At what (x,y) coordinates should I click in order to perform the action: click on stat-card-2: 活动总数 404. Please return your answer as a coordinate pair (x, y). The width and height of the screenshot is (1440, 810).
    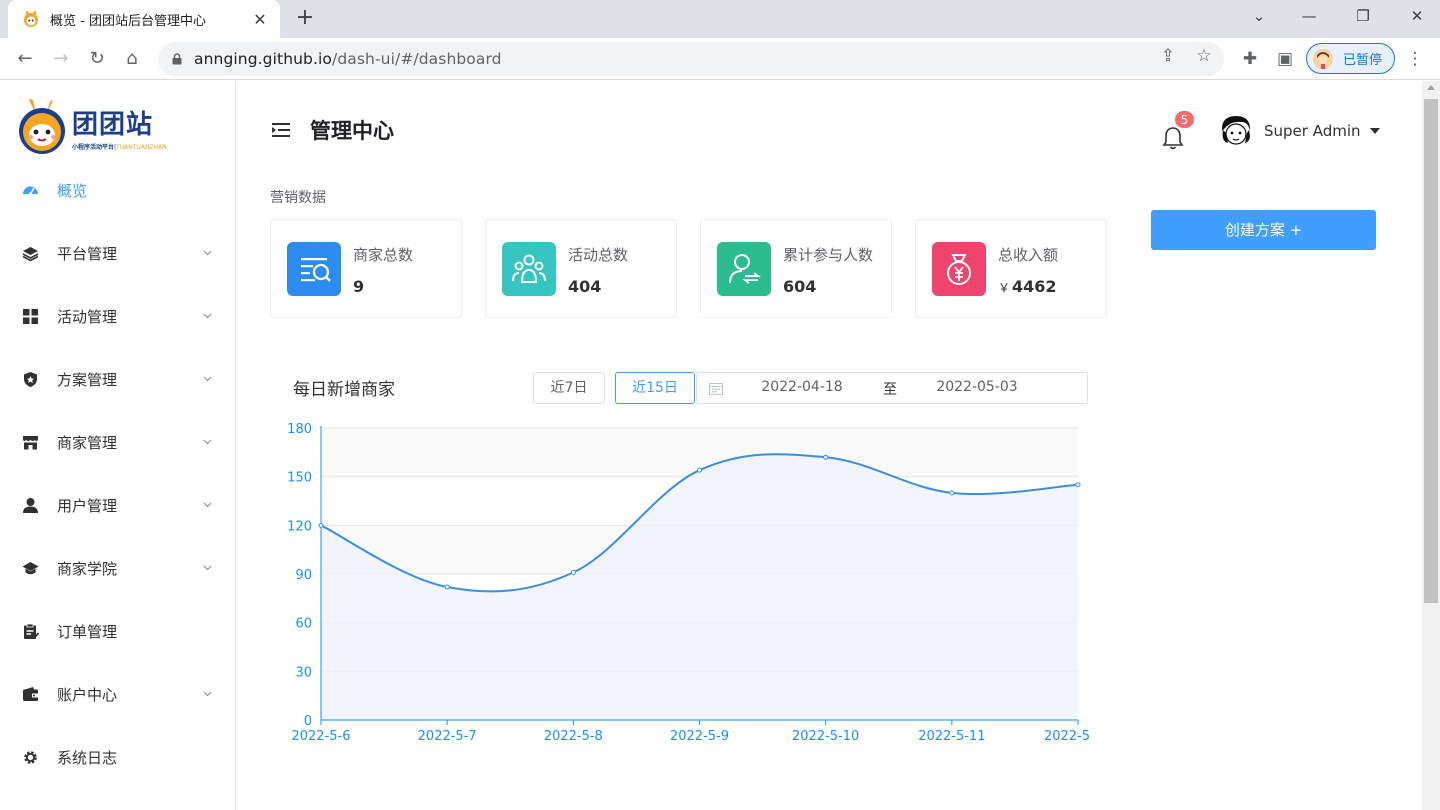
    Looking at the image, I should click on (581, 268).